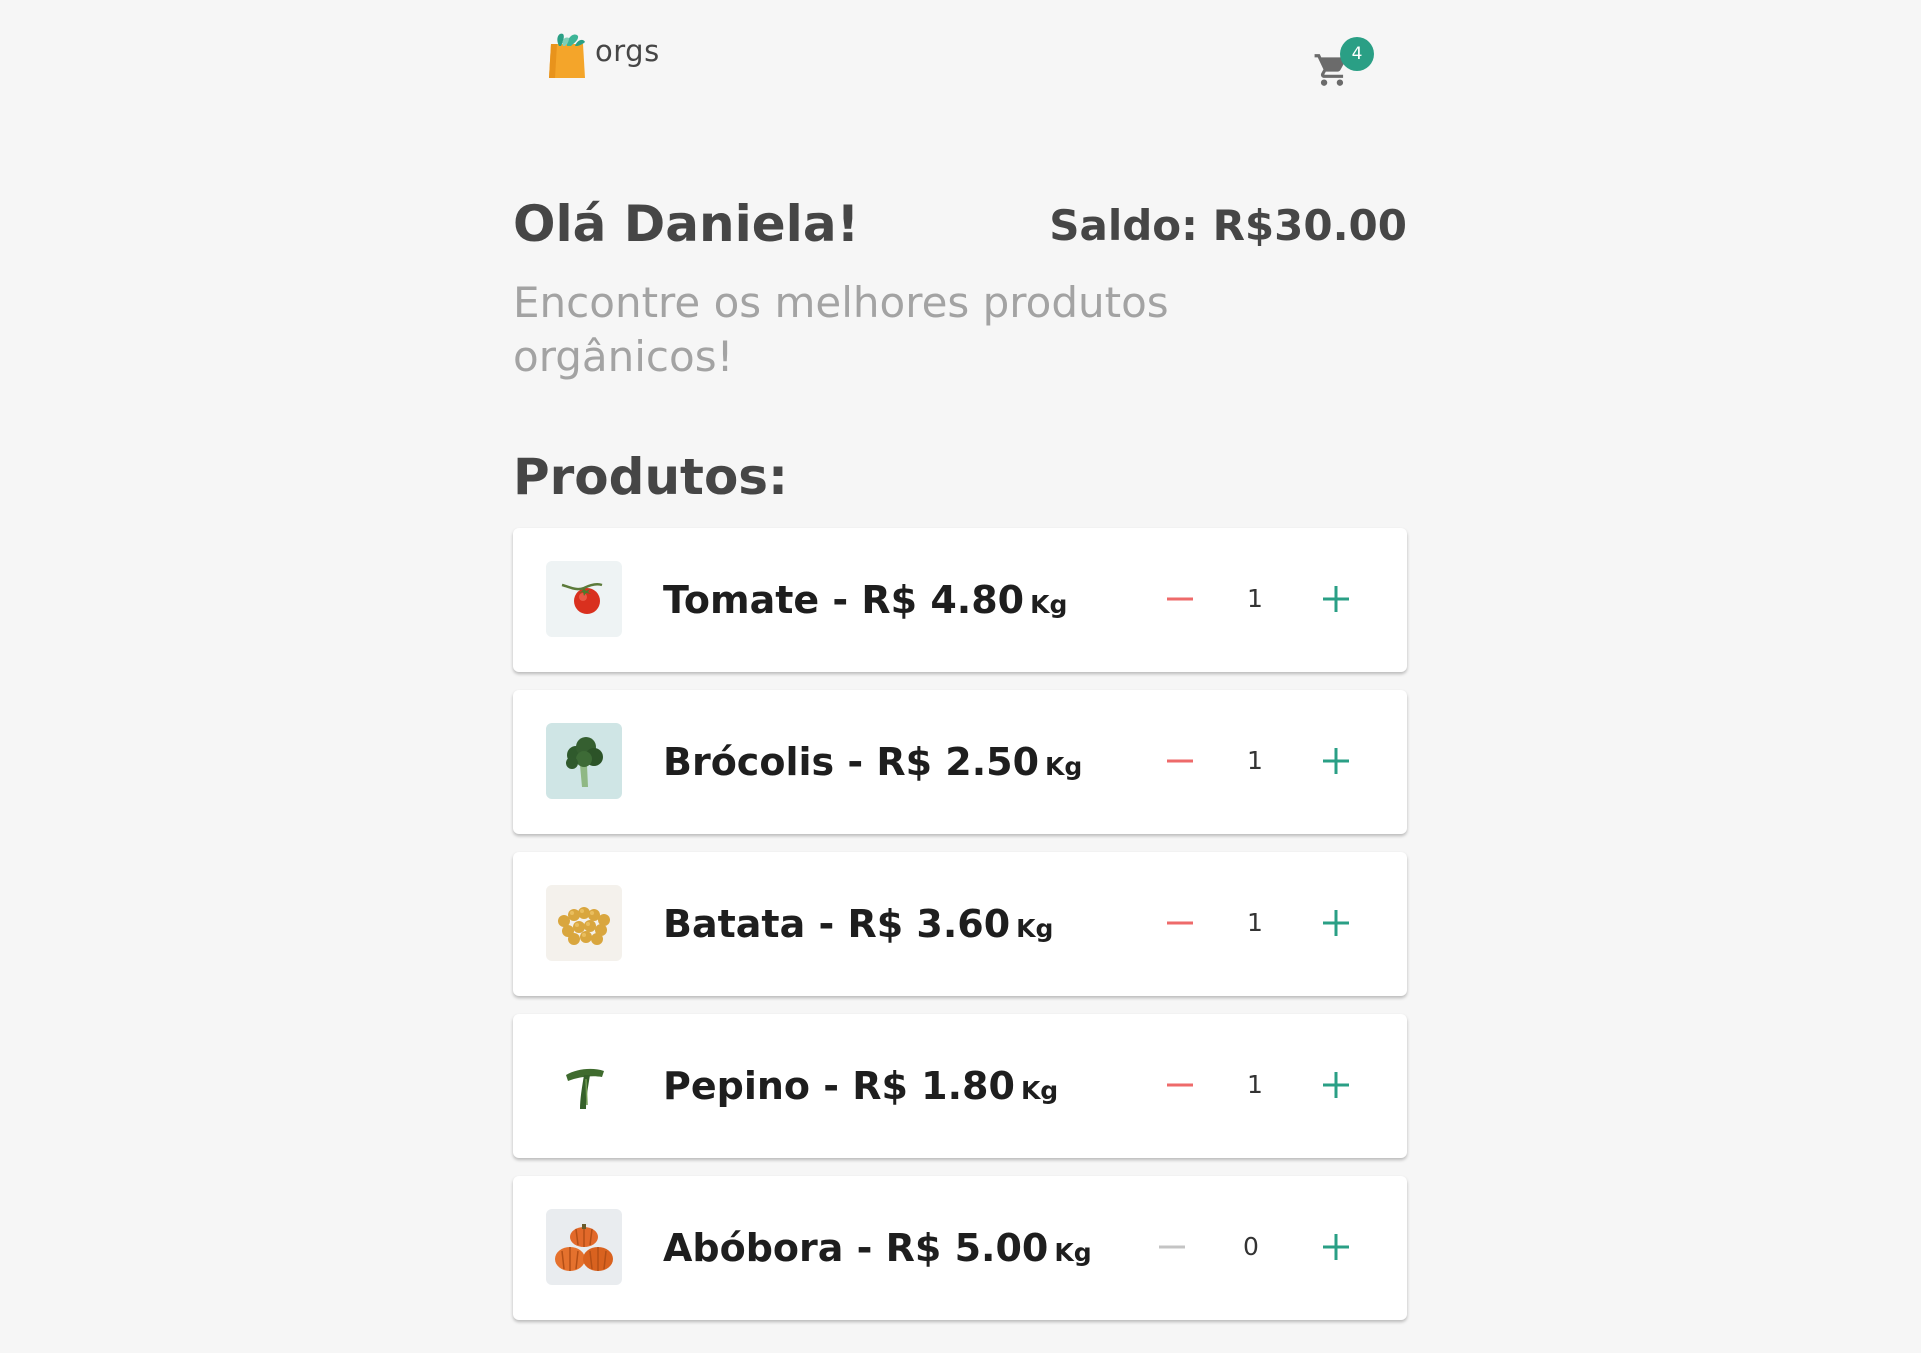 The image size is (1921, 1353). I want to click on product-name-price: Abóbora - R$ 5.00, so click(856, 1248).